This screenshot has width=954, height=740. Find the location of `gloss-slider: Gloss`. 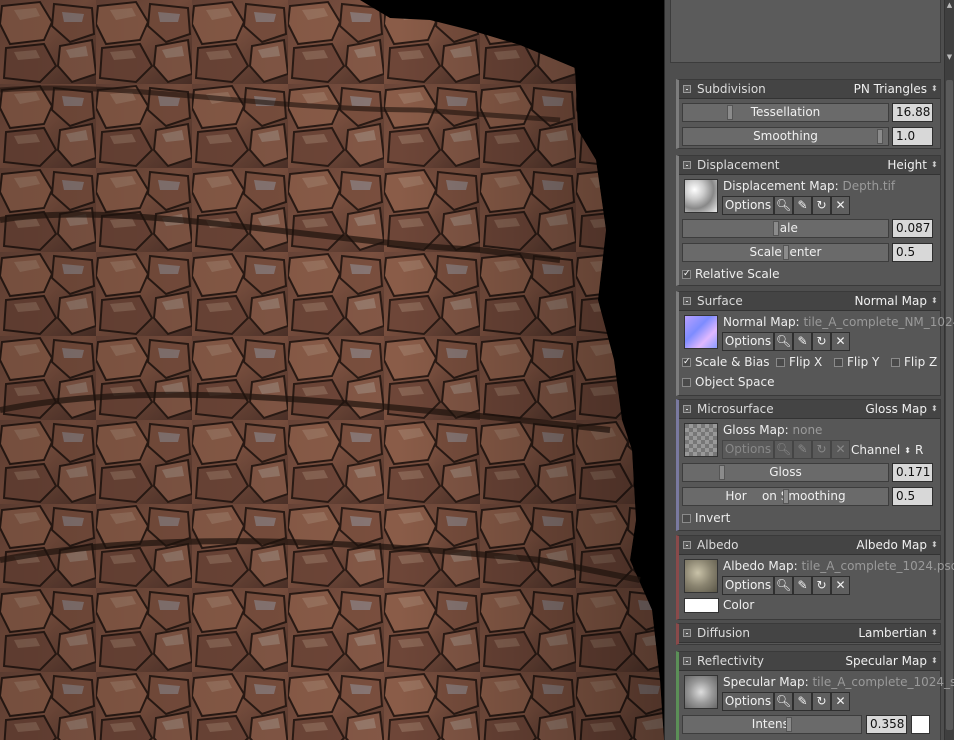

gloss-slider: Gloss is located at coordinates (785, 472).